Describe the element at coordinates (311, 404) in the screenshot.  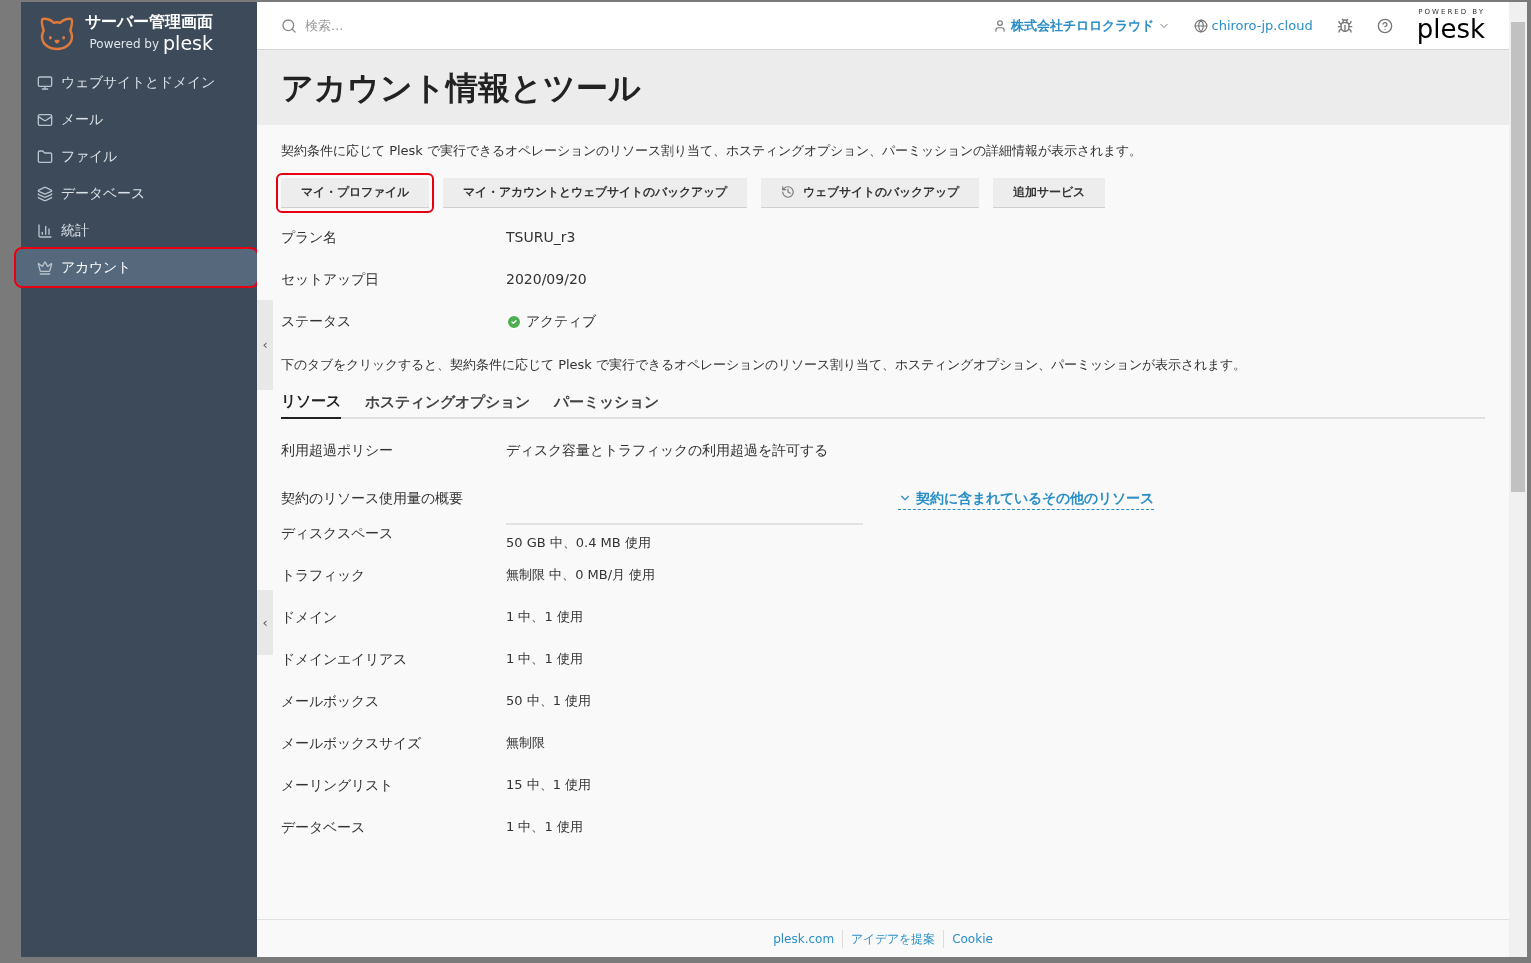
I see `tab: リソース` at that location.